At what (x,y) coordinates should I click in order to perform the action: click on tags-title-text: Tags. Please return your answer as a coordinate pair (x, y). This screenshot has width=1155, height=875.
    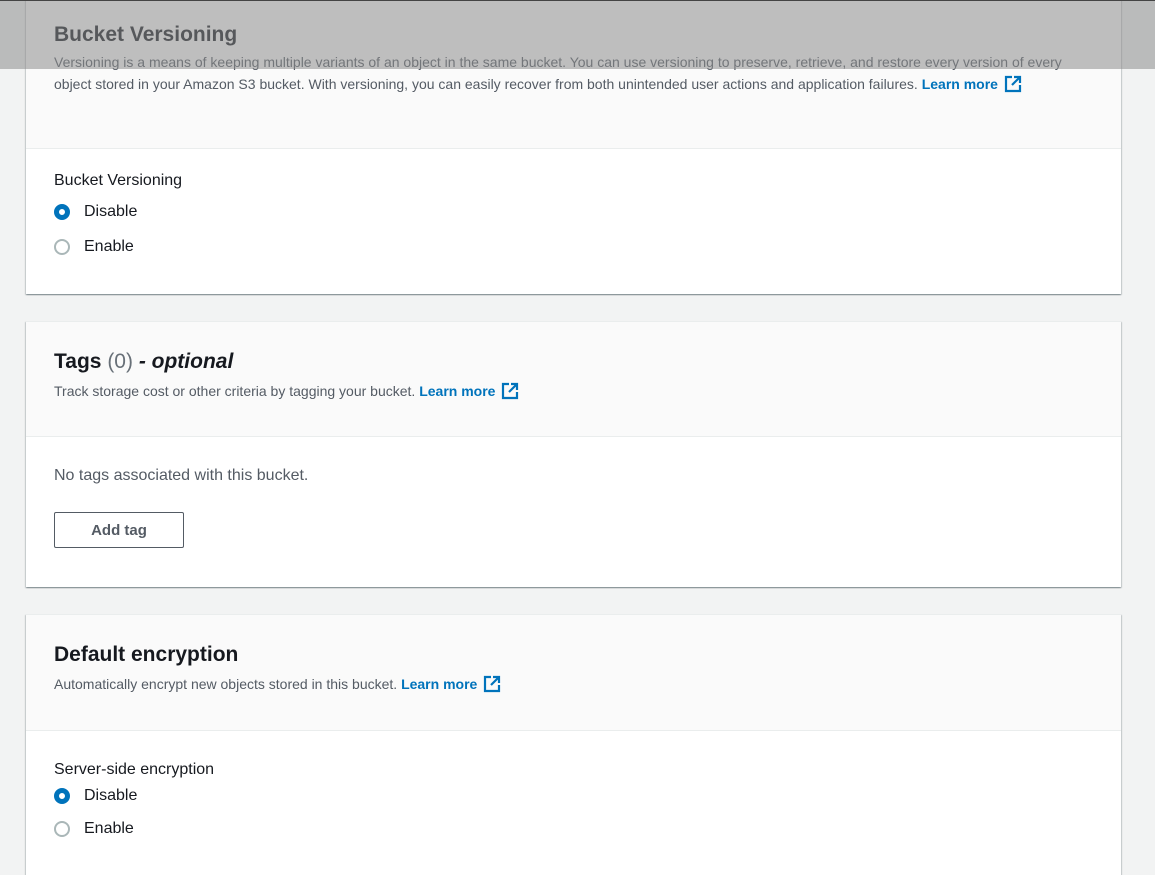
    Looking at the image, I should click on (78, 361).